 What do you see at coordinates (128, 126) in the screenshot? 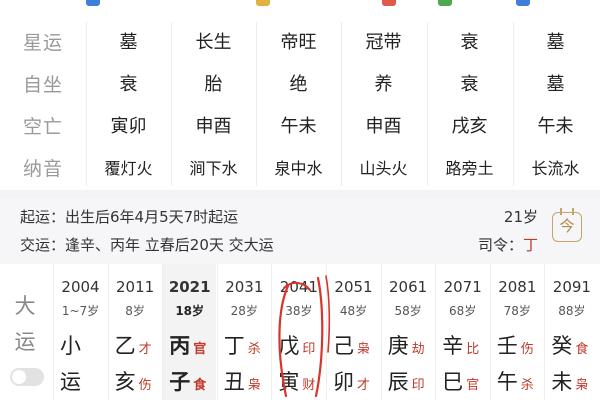
I see `attr-cell: 寅卯` at bounding box center [128, 126].